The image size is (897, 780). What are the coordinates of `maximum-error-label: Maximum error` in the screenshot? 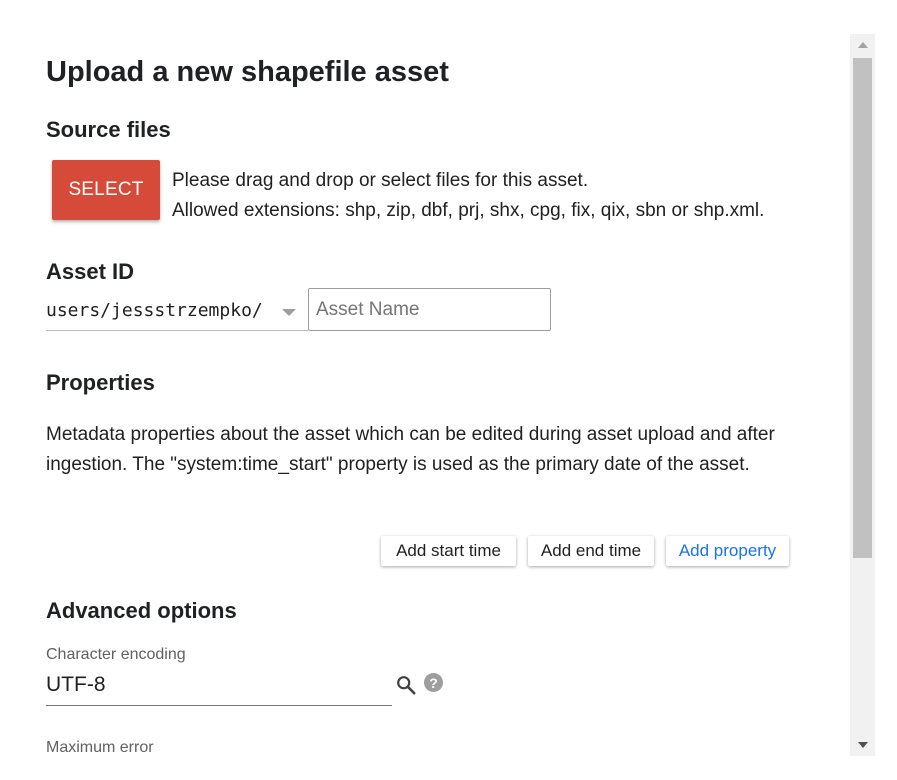 It's located at (100, 747).